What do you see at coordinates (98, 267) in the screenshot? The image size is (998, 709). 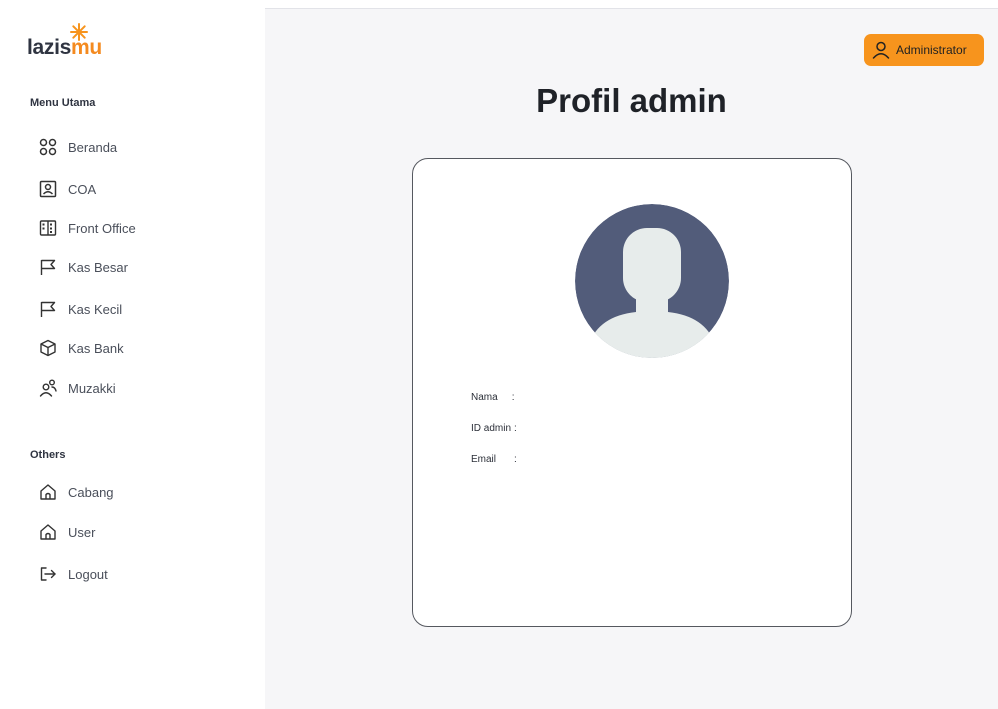 I see `sidebar-item-label: Kas Besar` at bounding box center [98, 267].